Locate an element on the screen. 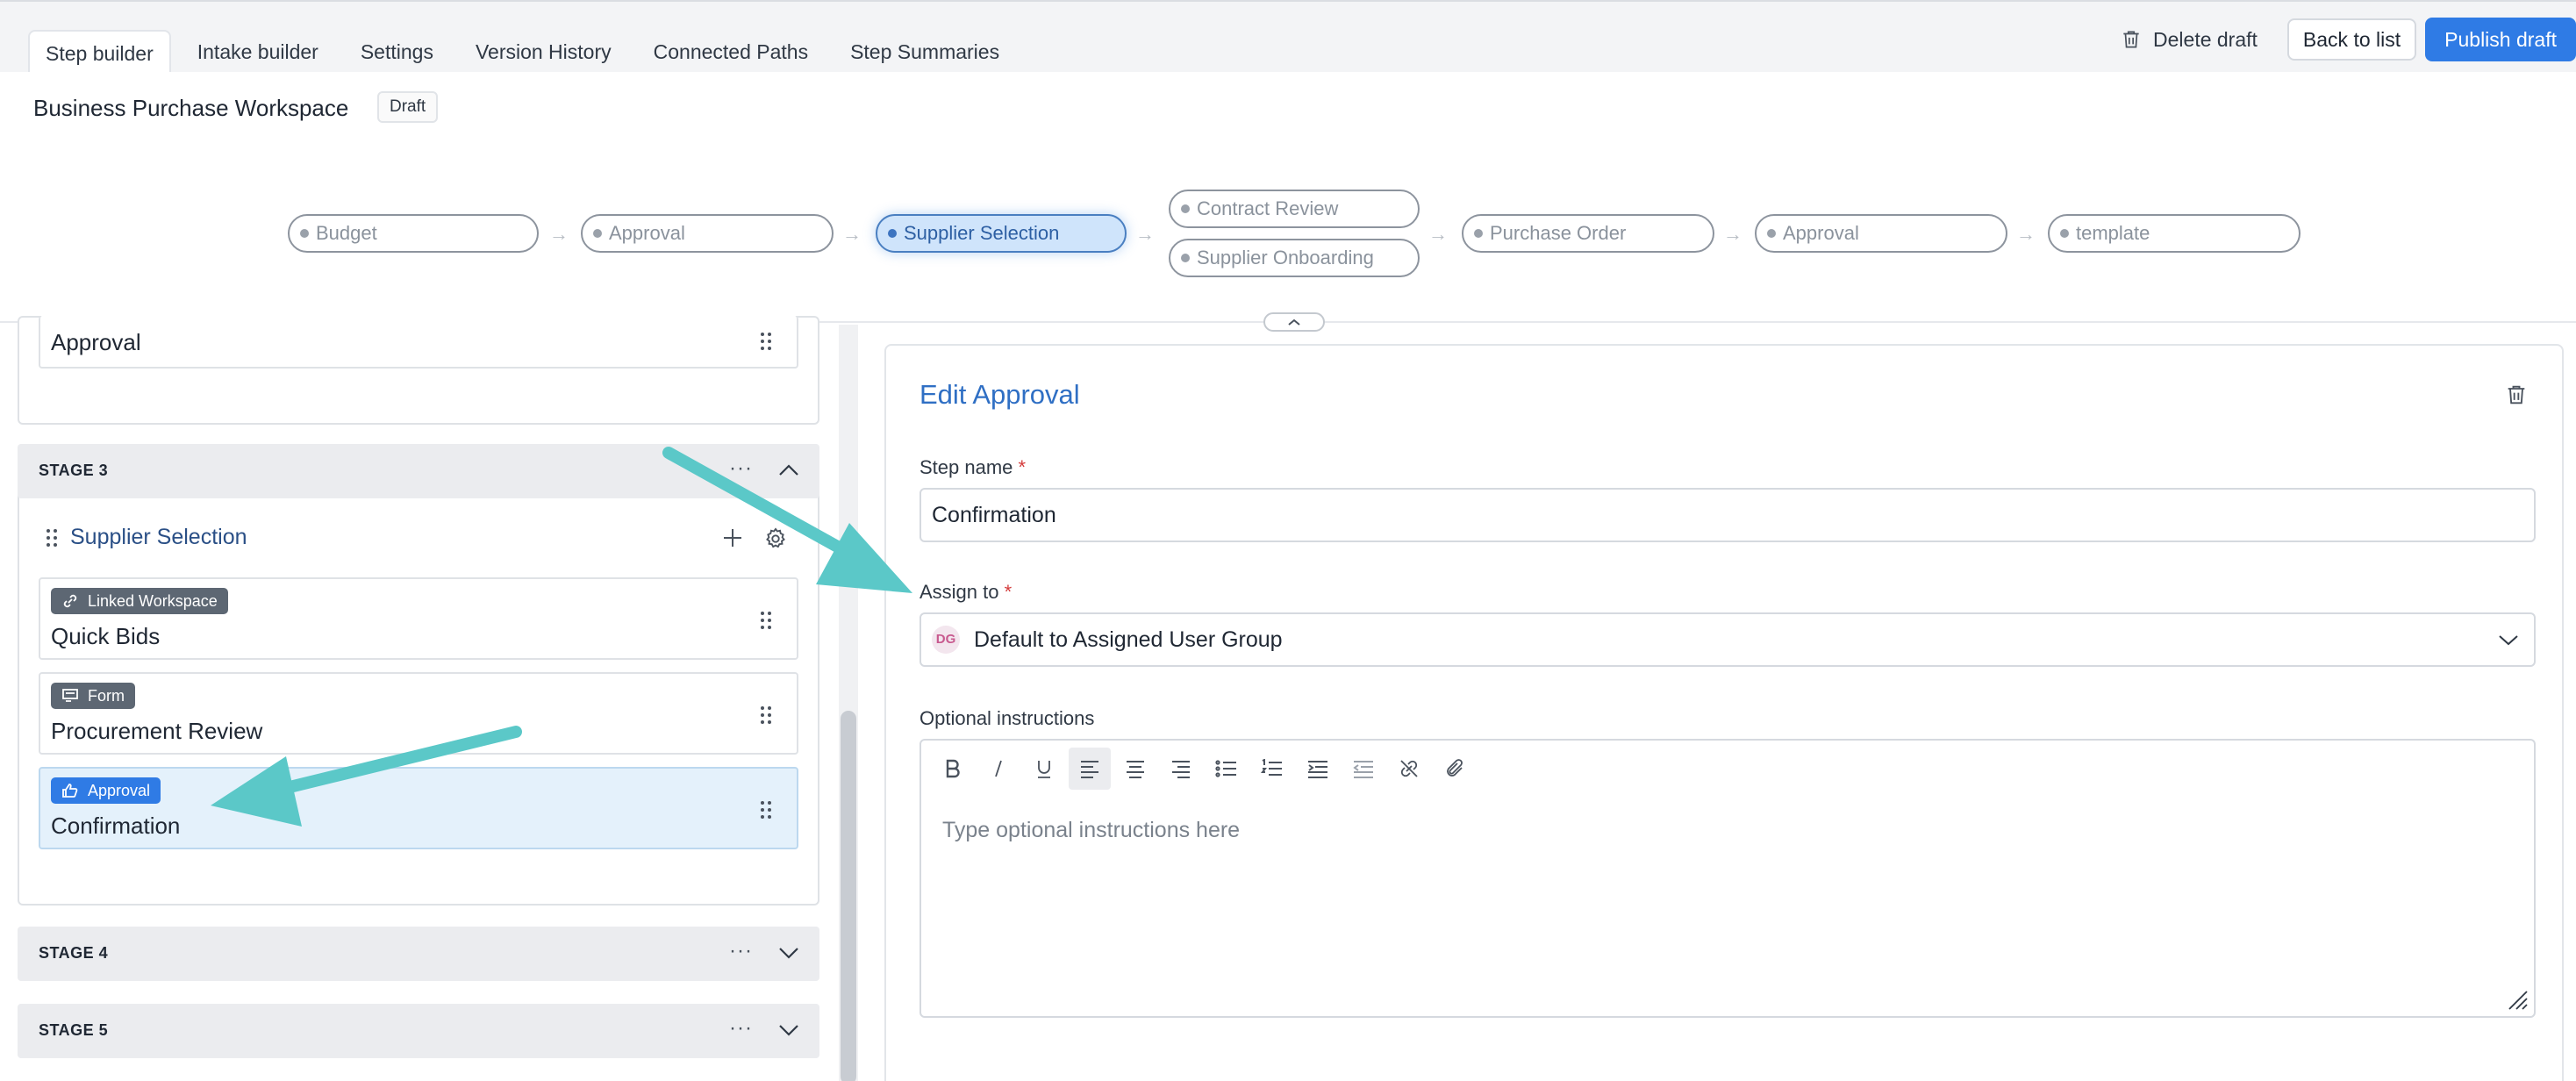 Image resolution: width=2576 pixels, height=1081 pixels. step-name-label: Step name * is located at coordinates (972, 467).